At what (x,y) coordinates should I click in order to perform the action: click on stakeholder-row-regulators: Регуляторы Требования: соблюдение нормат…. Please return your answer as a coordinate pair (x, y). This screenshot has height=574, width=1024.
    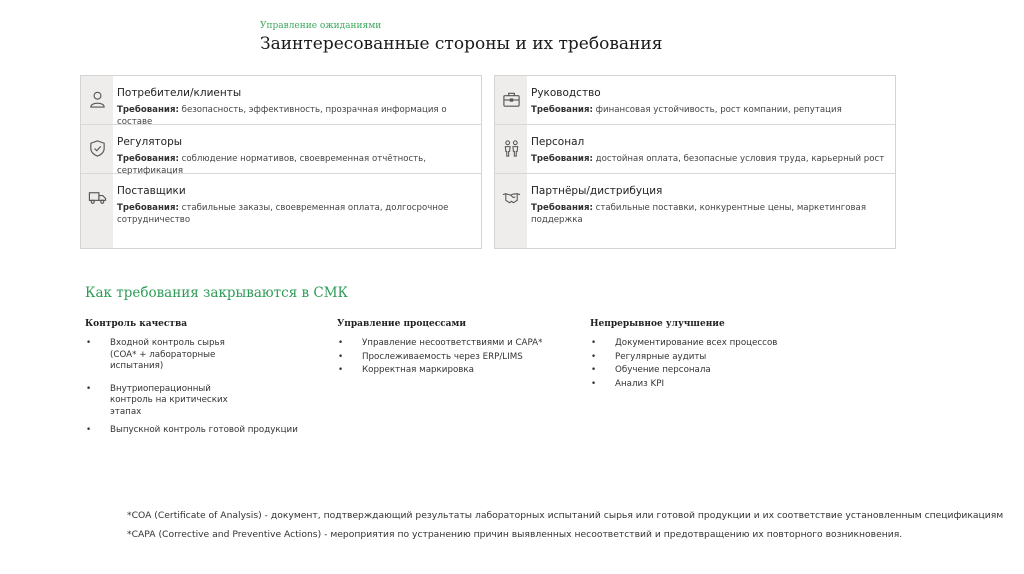
    Looking at the image, I should click on (281, 150).